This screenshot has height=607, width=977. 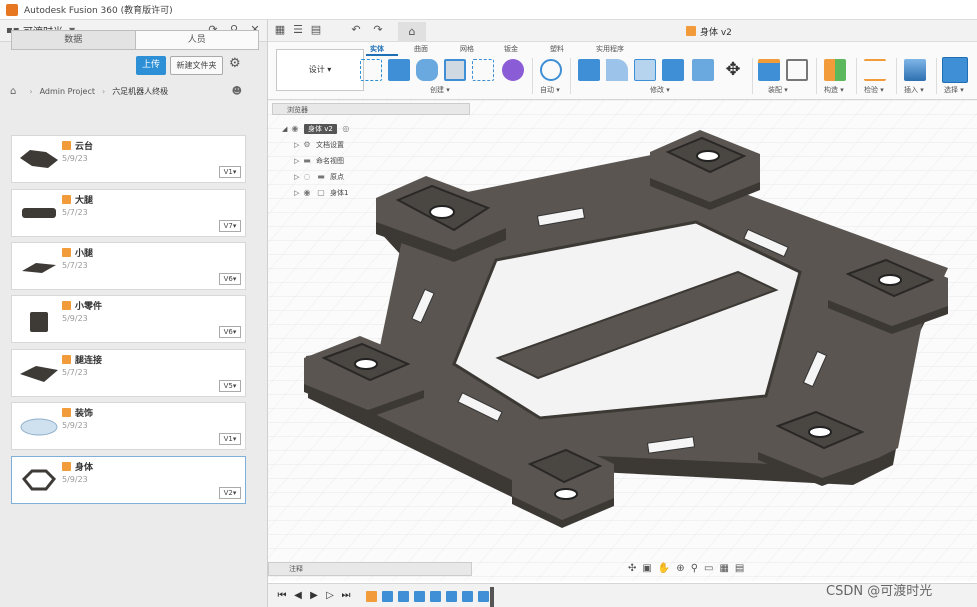 I want to click on tab-utilities: 实用程序, so click(x=610, y=49).